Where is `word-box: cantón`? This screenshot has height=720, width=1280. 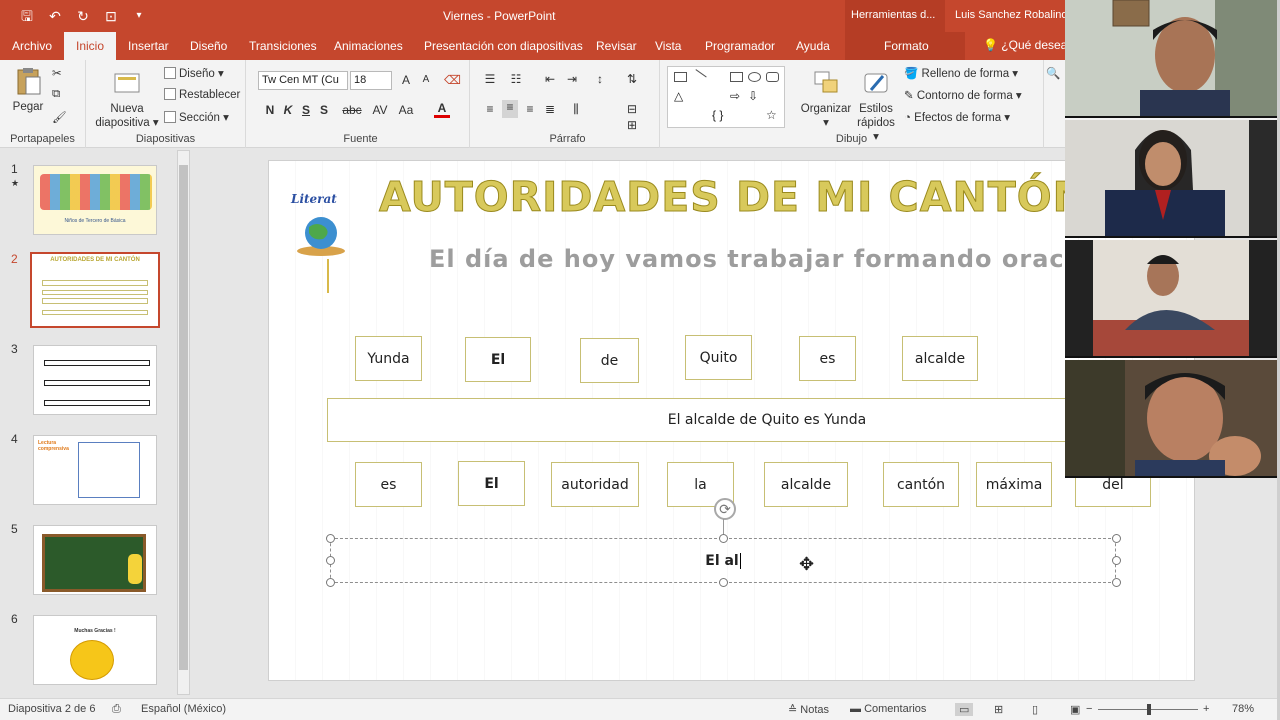
word-box: cantón is located at coordinates (921, 484).